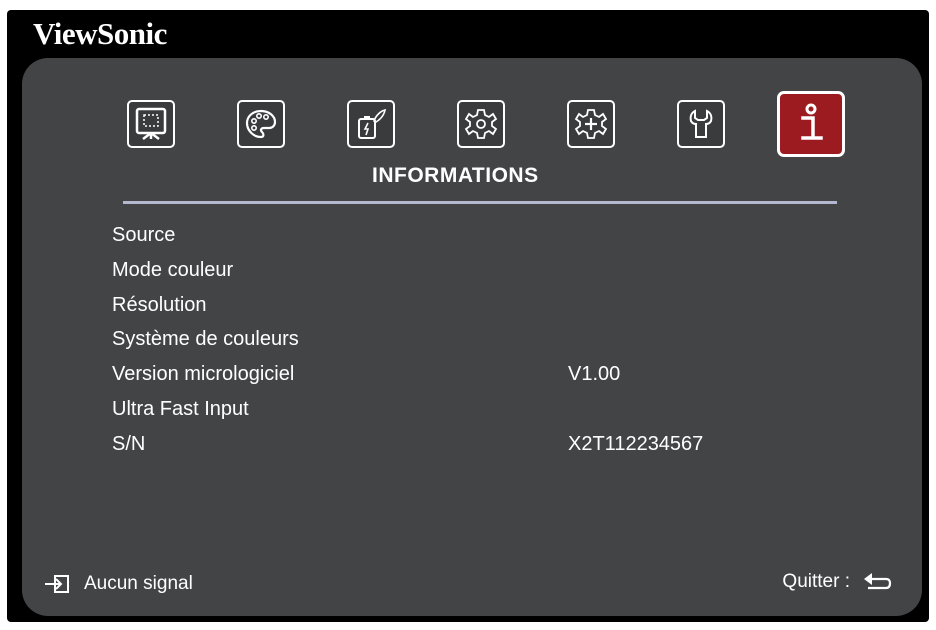  I want to click on basic-settings-icon, so click(481, 124).